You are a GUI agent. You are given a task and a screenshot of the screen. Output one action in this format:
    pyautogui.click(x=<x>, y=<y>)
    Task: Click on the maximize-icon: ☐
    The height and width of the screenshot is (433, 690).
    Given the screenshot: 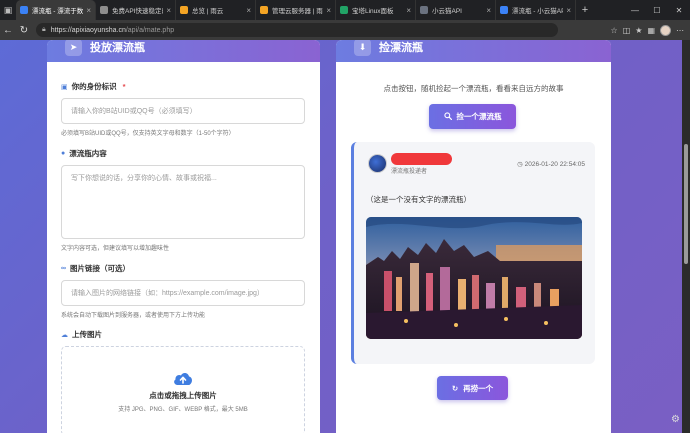 What is the action you would take?
    pyautogui.click(x=657, y=10)
    